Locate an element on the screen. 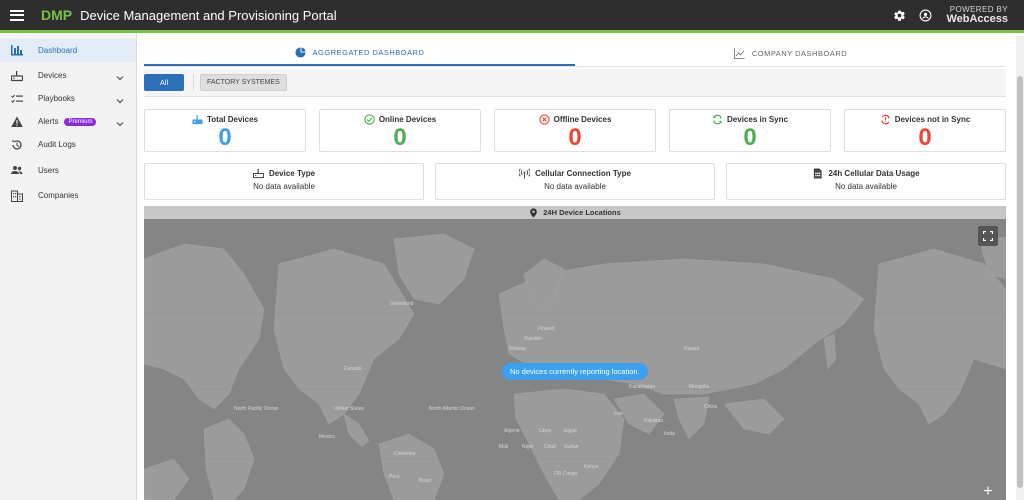 This screenshot has width=1024, height=500. map-label-mexico: Mexico is located at coordinates (327, 437).